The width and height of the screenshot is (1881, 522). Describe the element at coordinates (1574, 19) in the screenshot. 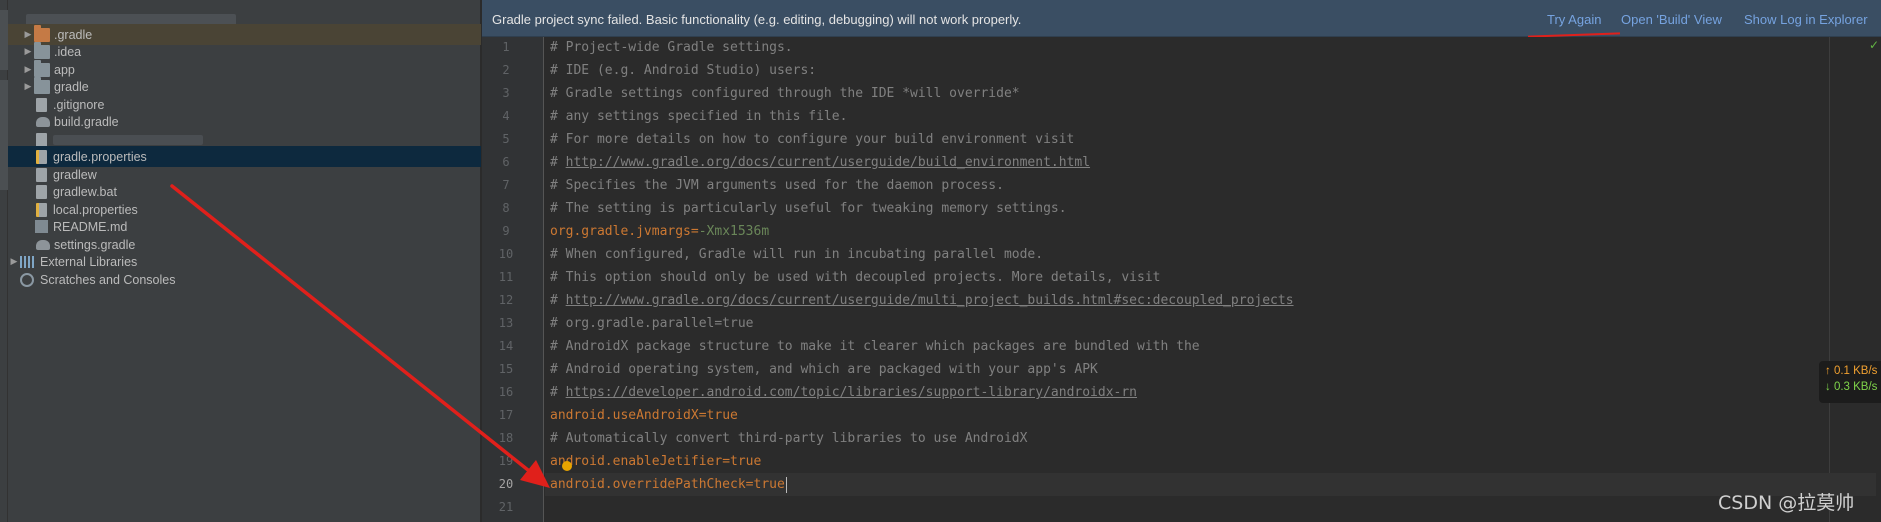

I see `try-again-link: Try Again` at that location.